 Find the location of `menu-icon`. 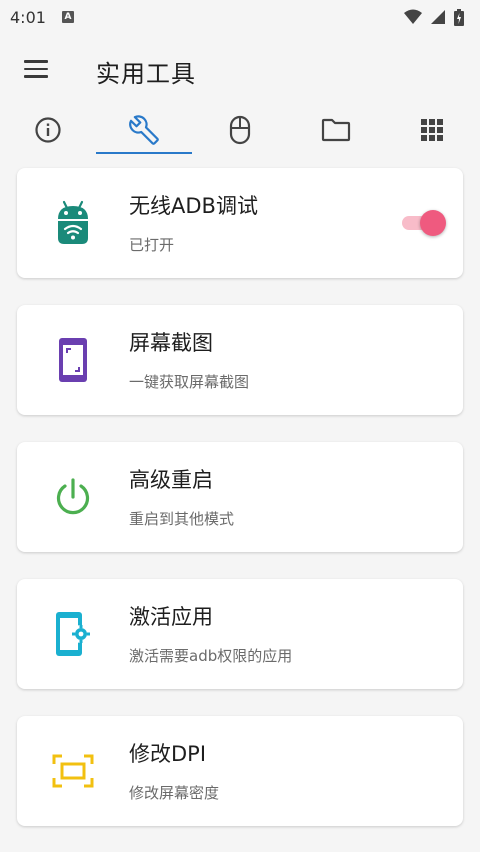

menu-icon is located at coordinates (37, 69).